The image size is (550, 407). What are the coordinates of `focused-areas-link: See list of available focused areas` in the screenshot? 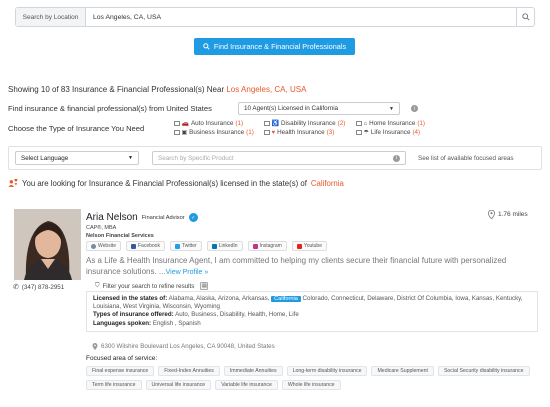 It's located at (466, 158).